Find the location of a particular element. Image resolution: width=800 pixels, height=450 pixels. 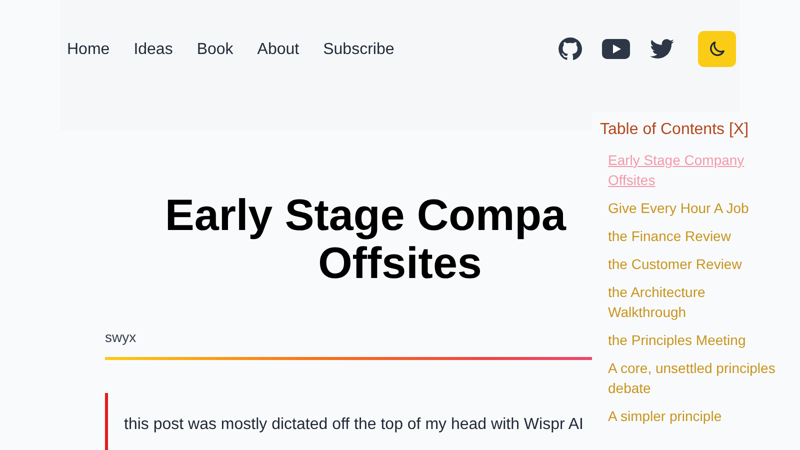

moon-icon is located at coordinates (717, 49).